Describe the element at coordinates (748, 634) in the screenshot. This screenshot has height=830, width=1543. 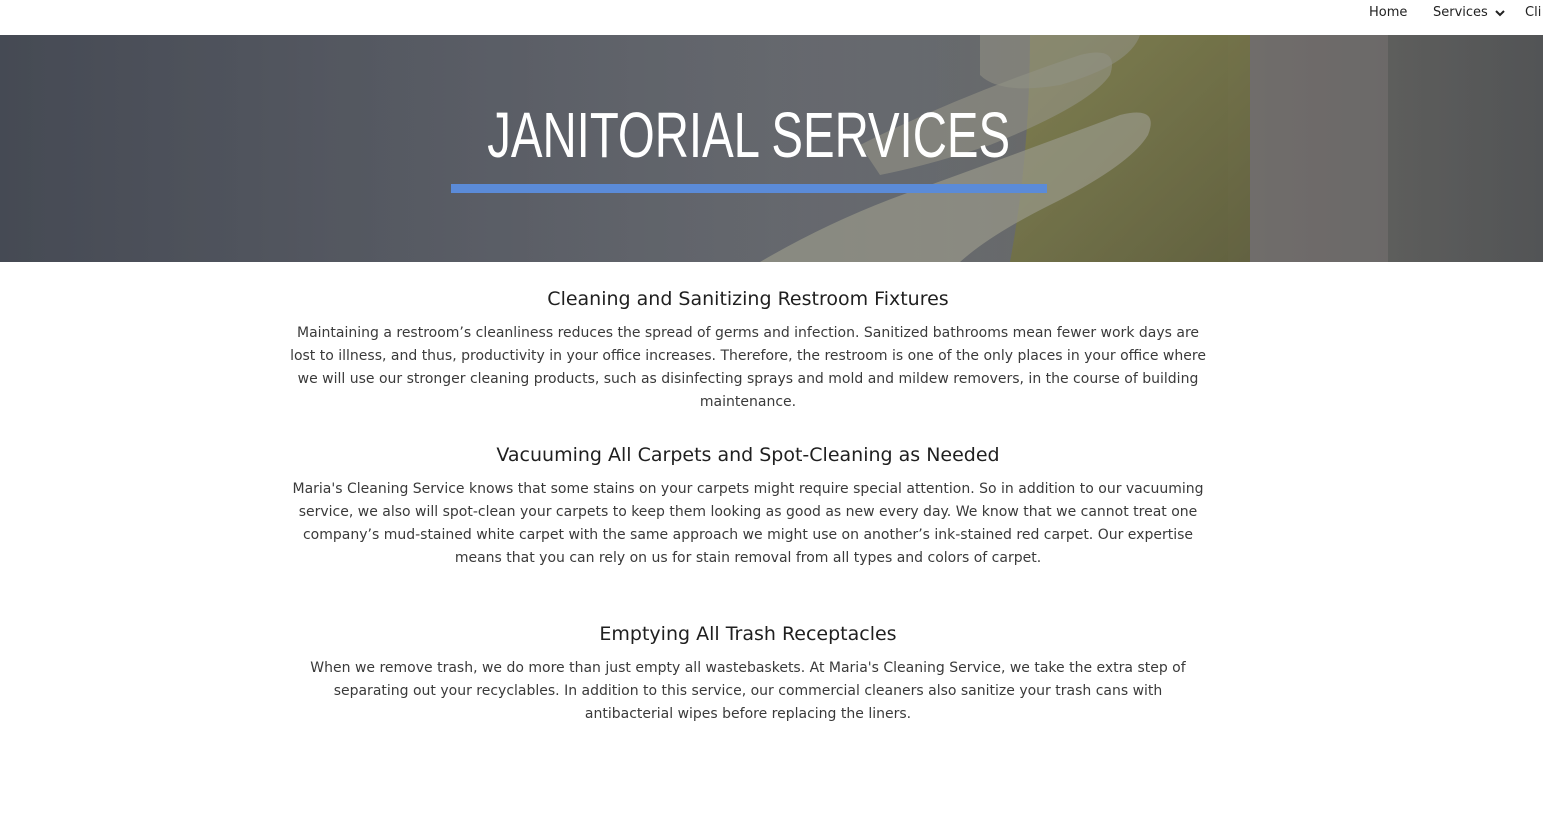
I see `section-heading: Emptying All Trash Receptacles` at that location.